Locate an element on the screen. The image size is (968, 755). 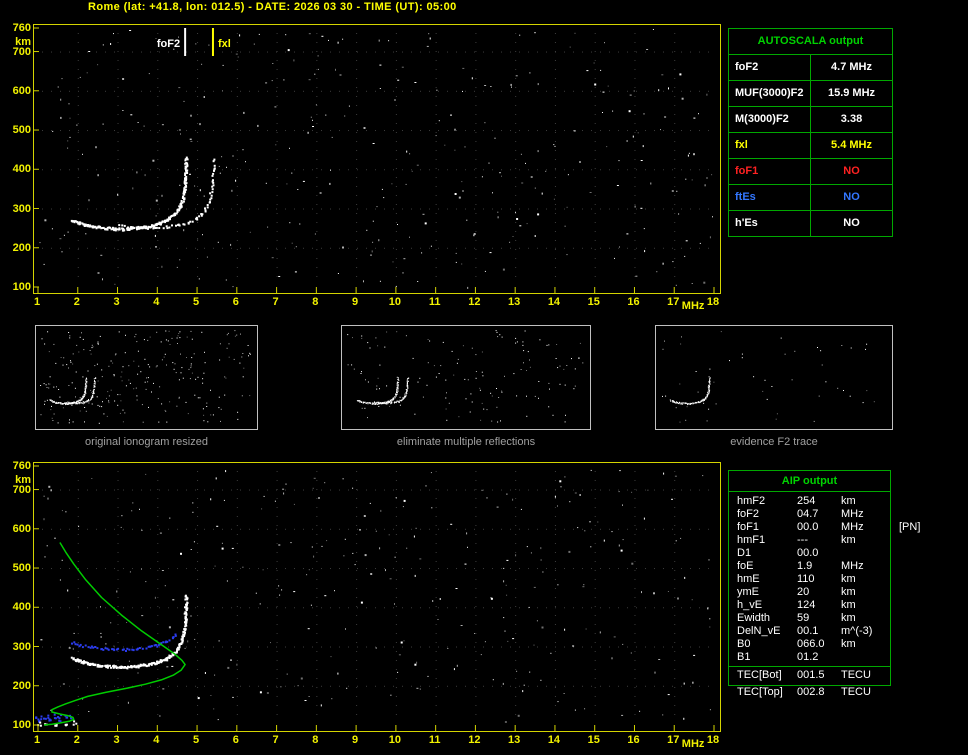
x-tick-label: 9 is located at coordinates (355, 302).